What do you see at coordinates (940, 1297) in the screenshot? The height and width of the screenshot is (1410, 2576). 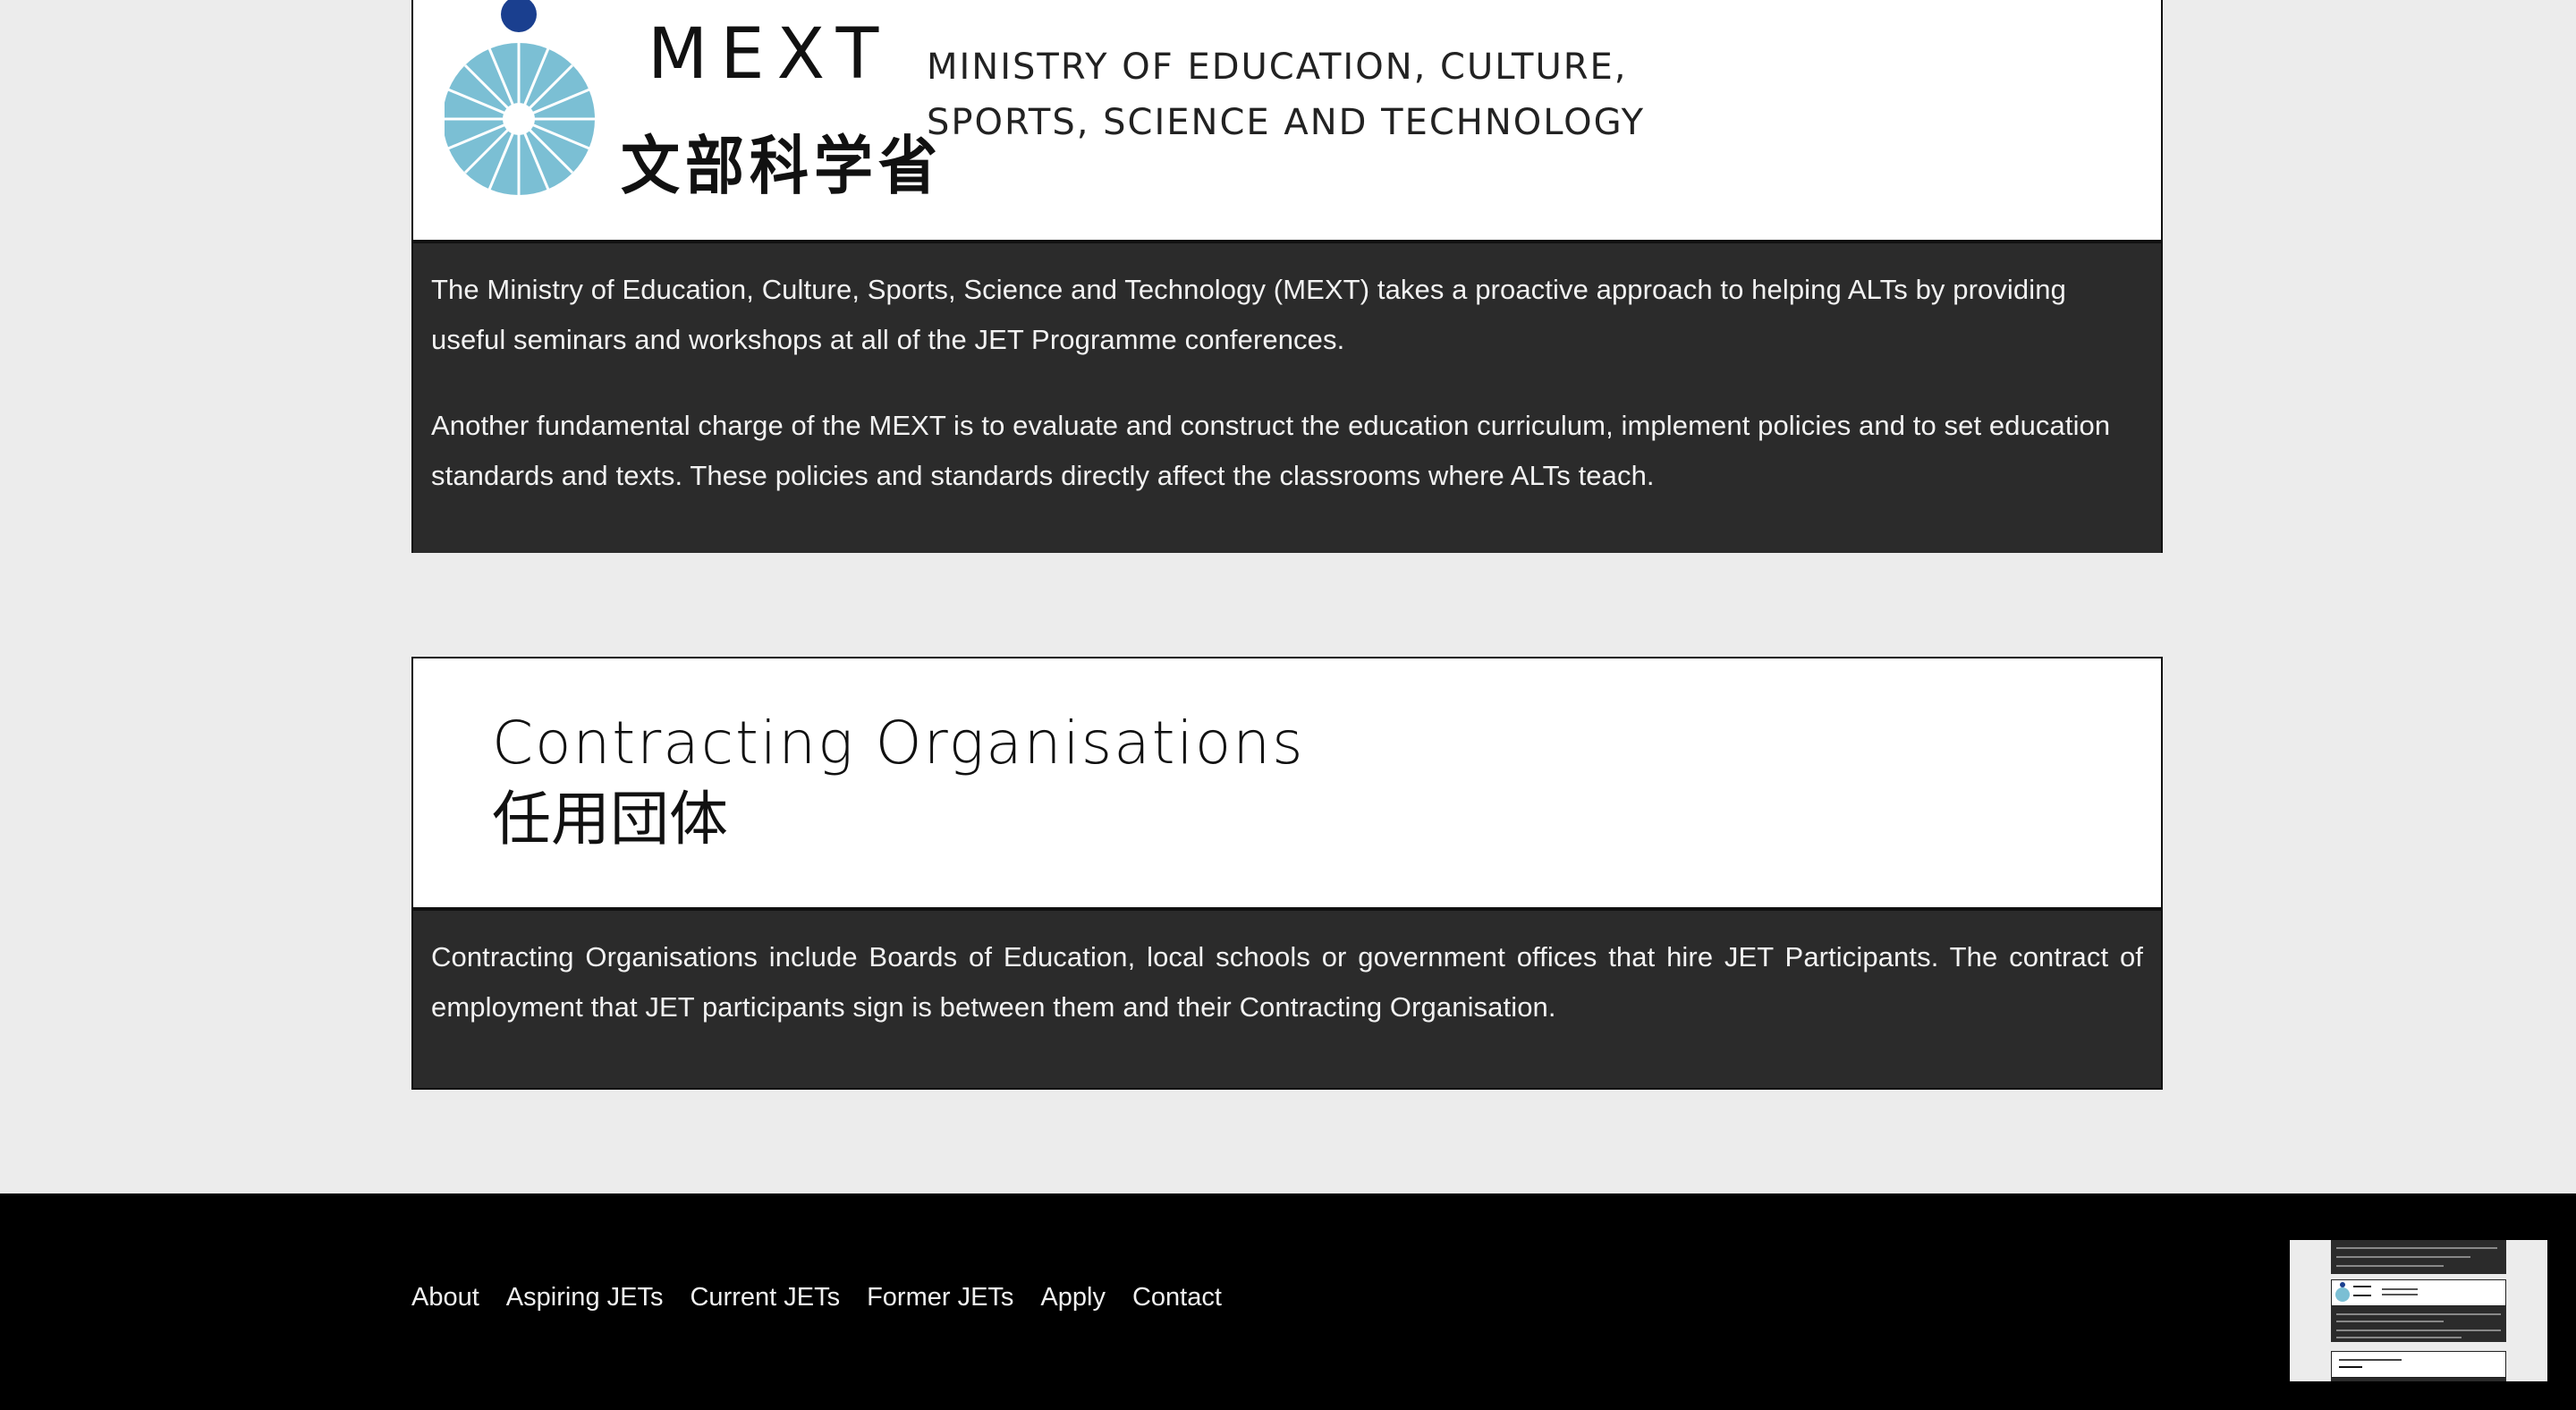 I see `footer-link-former-jets: Former JETs` at bounding box center [940, 1297].